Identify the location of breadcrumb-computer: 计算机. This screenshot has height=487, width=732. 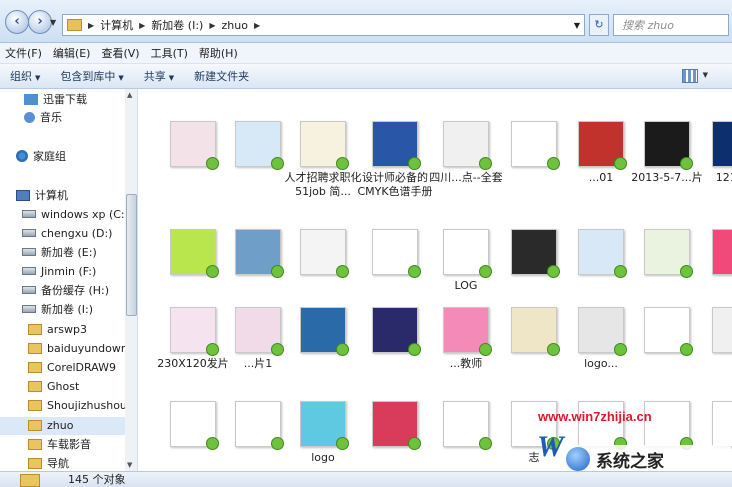
(116, 25).